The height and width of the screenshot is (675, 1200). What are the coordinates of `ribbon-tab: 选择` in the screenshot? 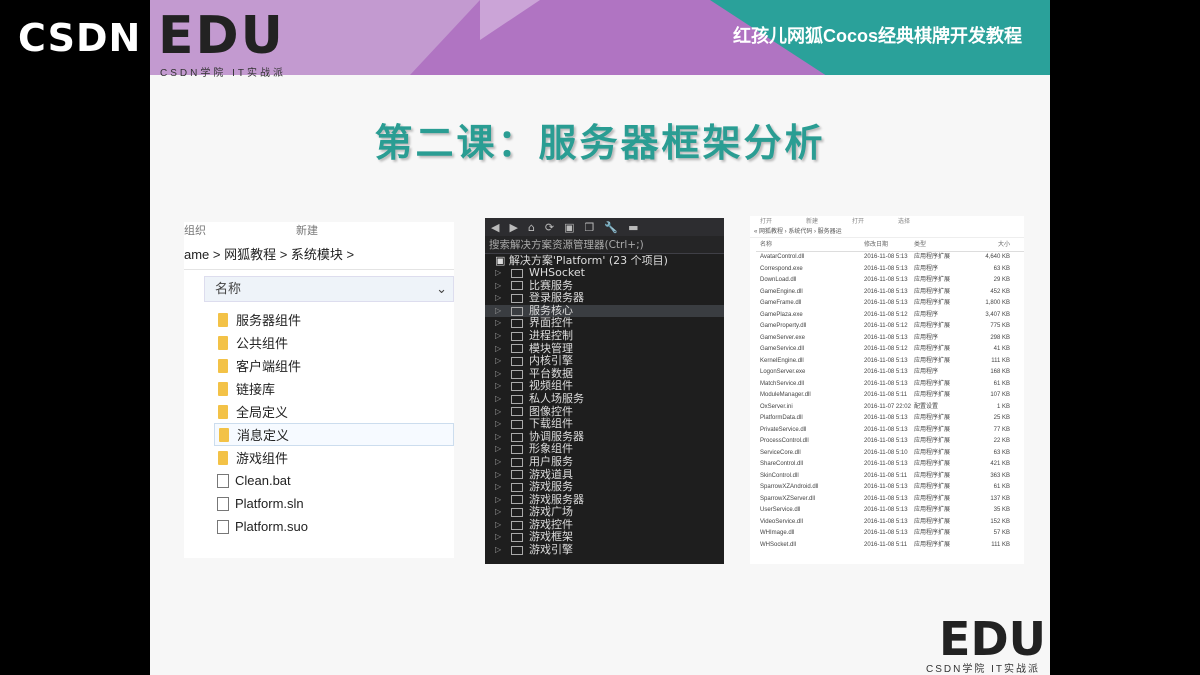 It's located at (904, 221).